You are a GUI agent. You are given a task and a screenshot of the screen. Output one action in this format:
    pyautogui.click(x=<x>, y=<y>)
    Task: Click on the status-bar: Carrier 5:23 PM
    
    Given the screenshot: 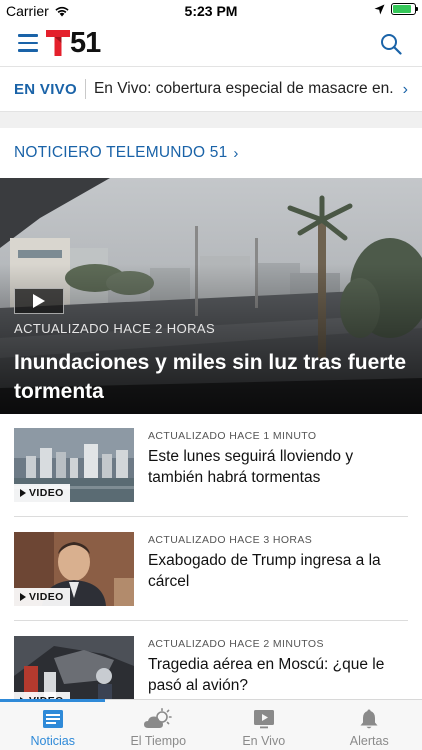 What is the action you would take?
    pyautogui.click(x=211, y=11)
    